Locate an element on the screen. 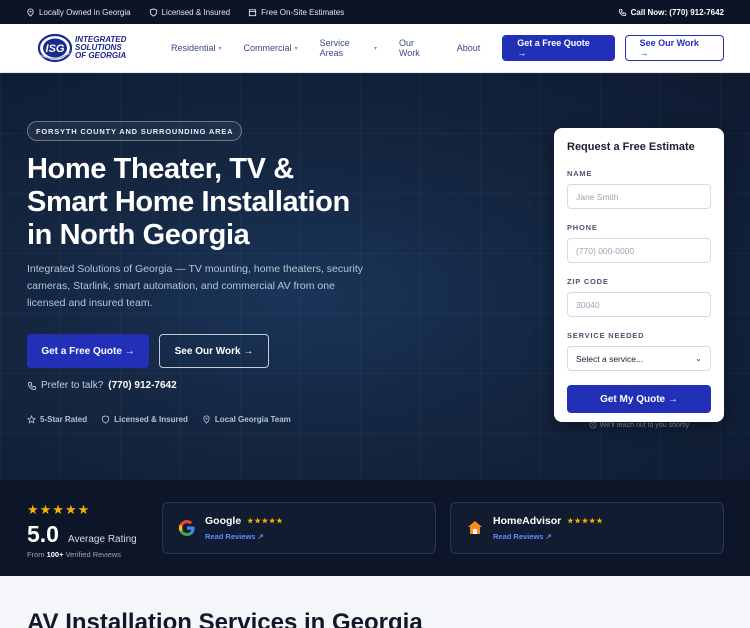 Image resolution: width=750 pixels, height=628 pixels. nav-item-service-areas: Service Areas ▾ is located at coordinates (348, 48).